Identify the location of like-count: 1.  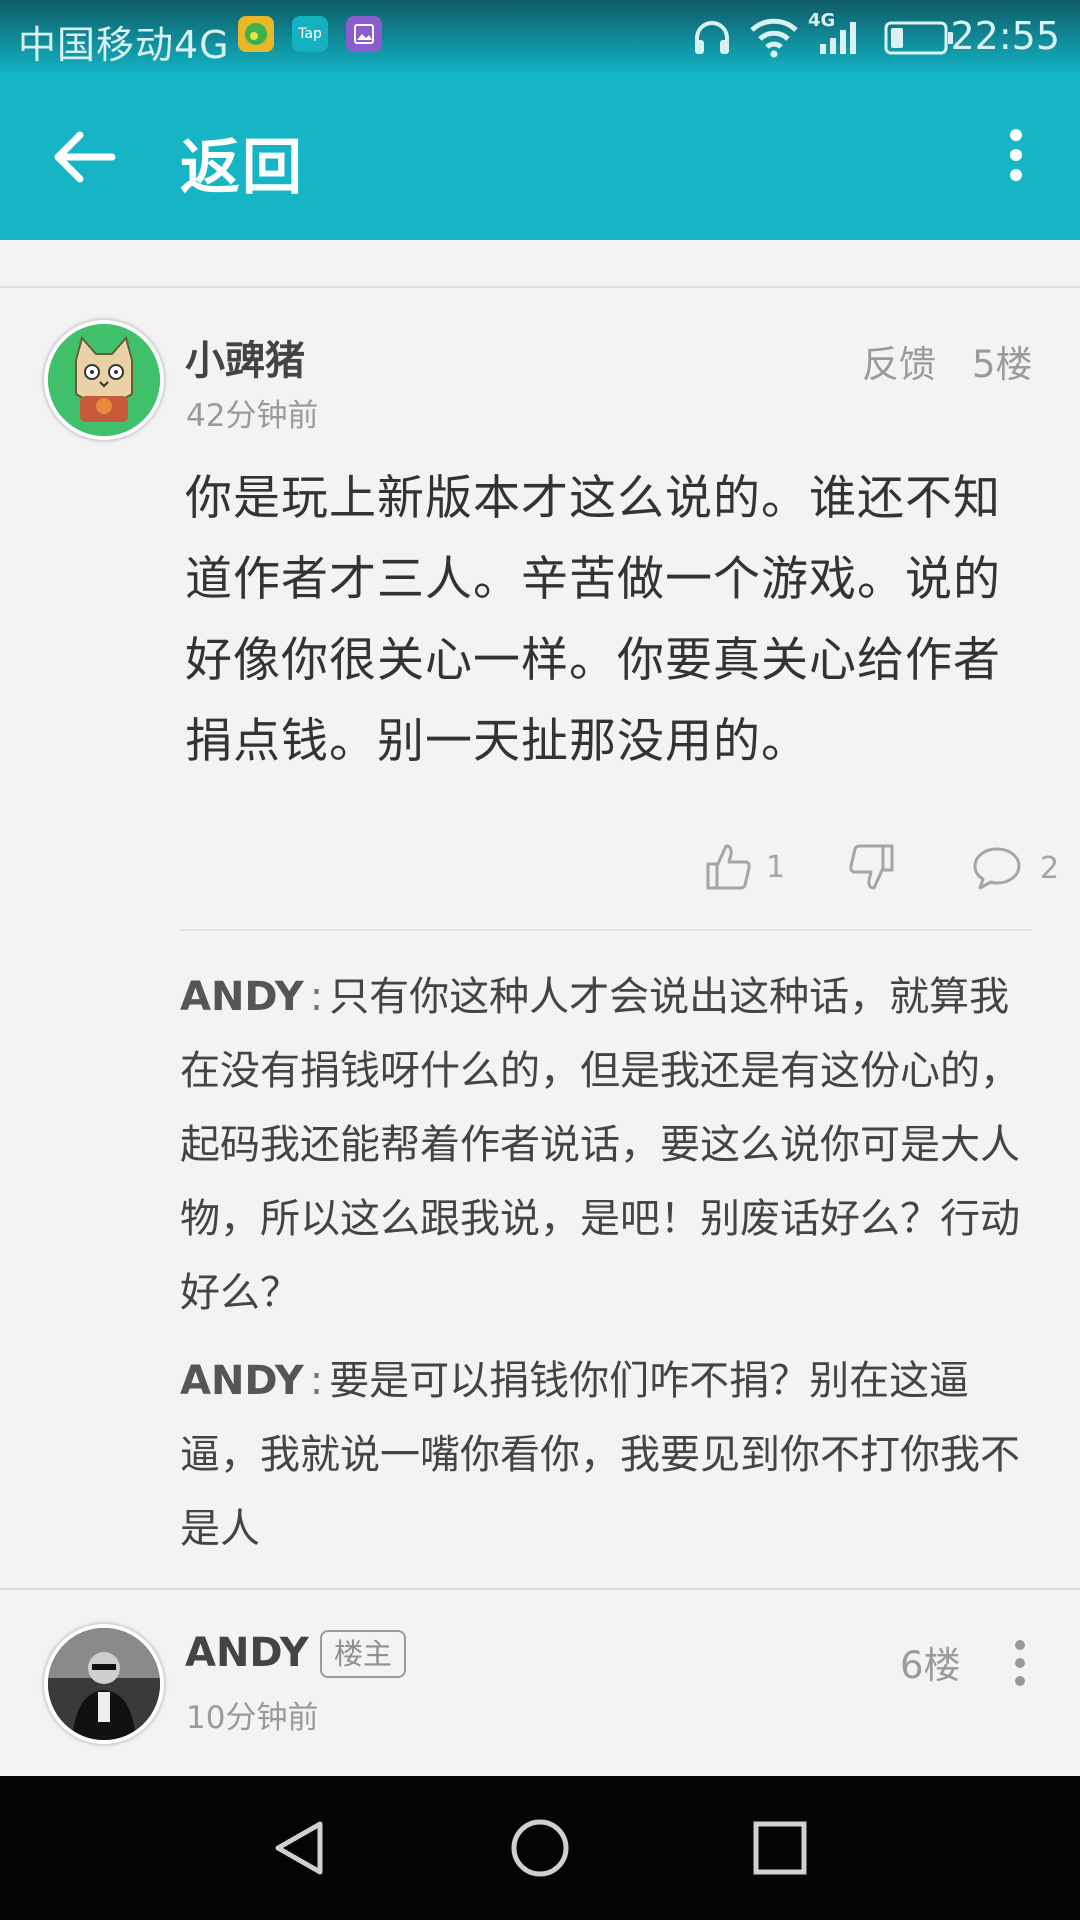
(776, 867).